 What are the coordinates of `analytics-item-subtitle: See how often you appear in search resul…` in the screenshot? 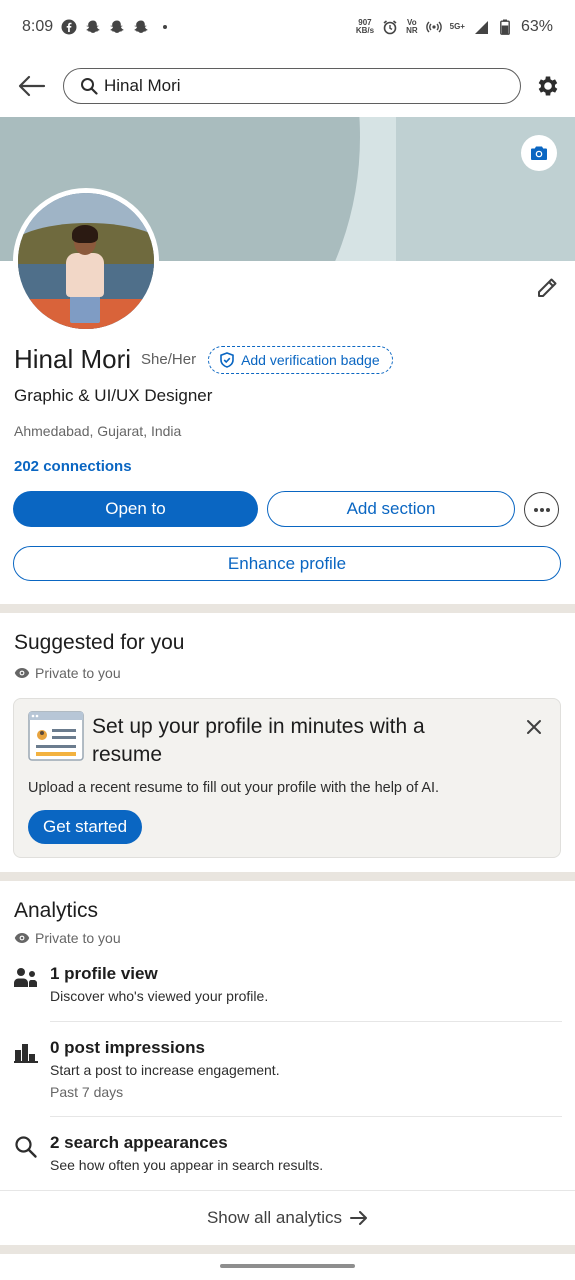 It's located at (187, 1165).